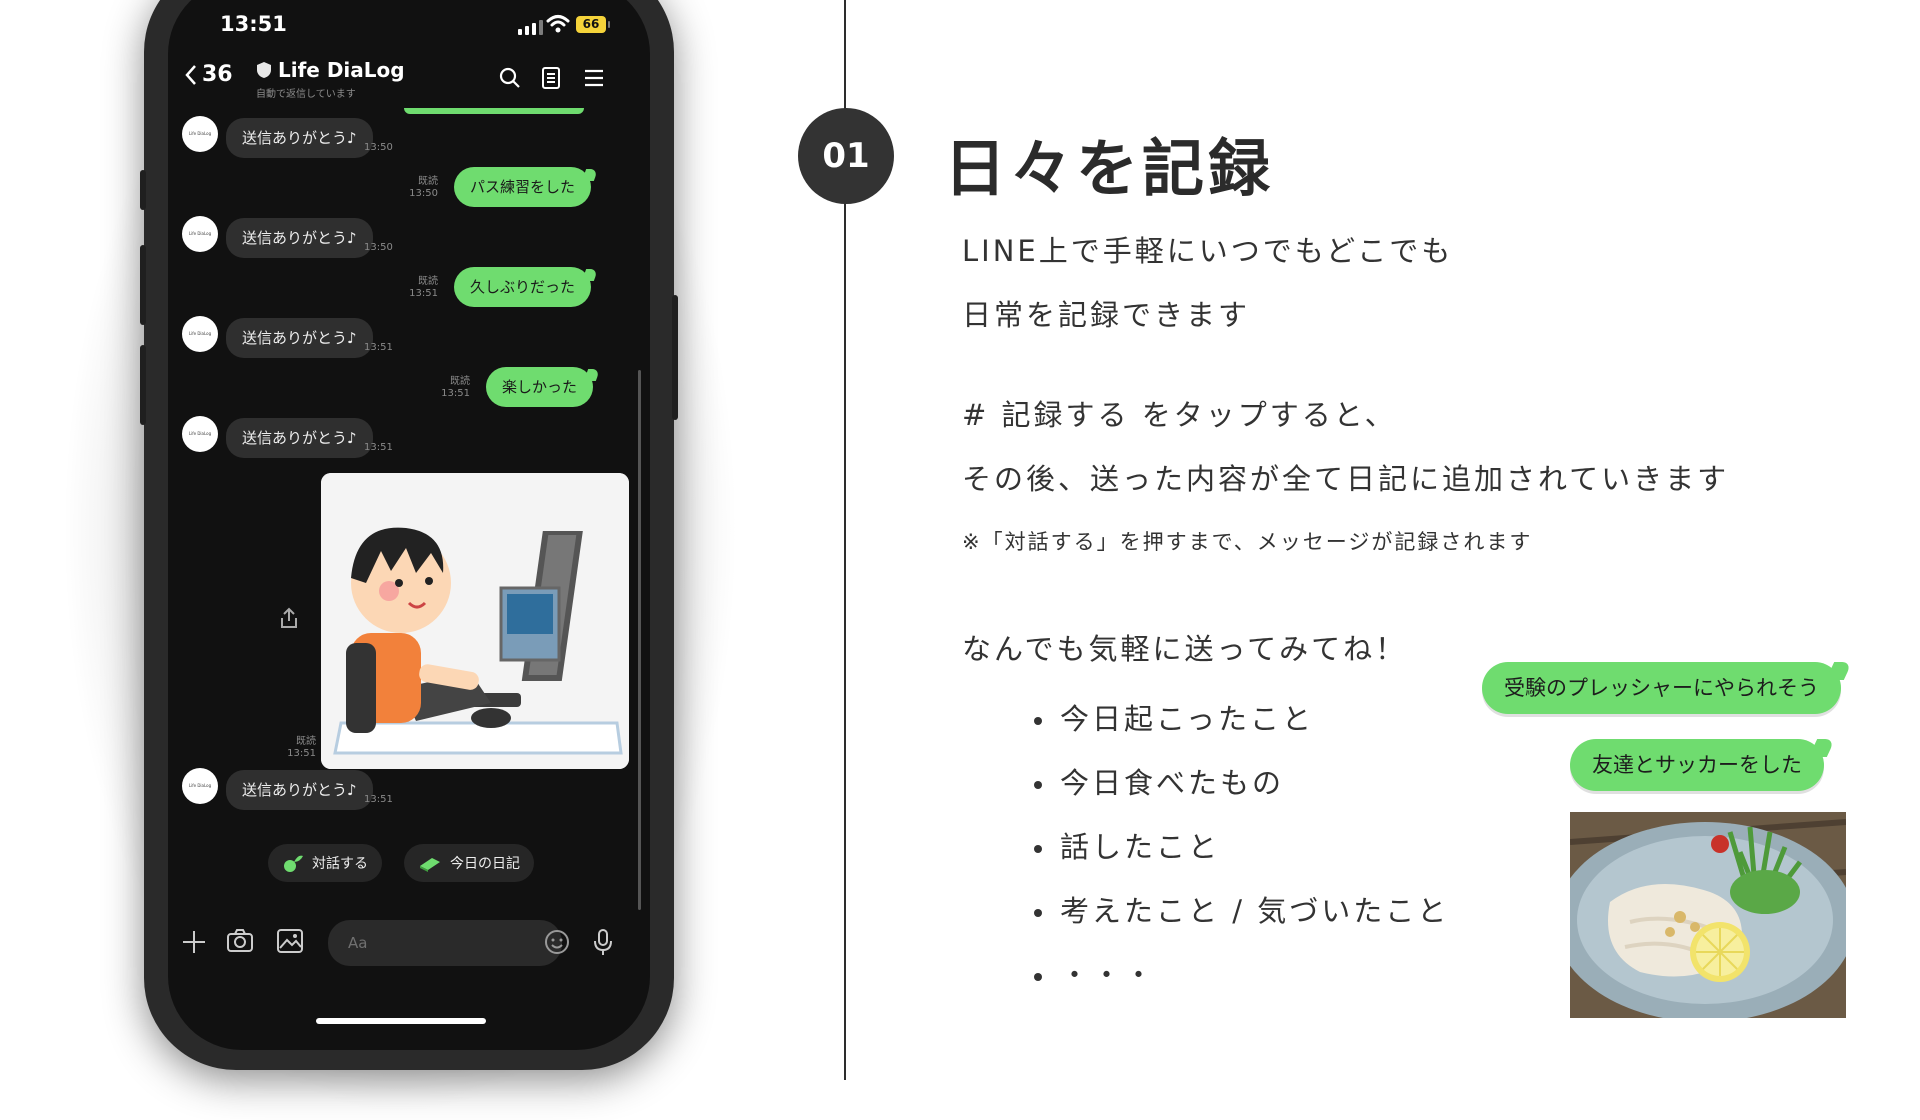  I want to click on chat-header: 36 Life DiaLog 自動で返信しています, so click(409, 82).